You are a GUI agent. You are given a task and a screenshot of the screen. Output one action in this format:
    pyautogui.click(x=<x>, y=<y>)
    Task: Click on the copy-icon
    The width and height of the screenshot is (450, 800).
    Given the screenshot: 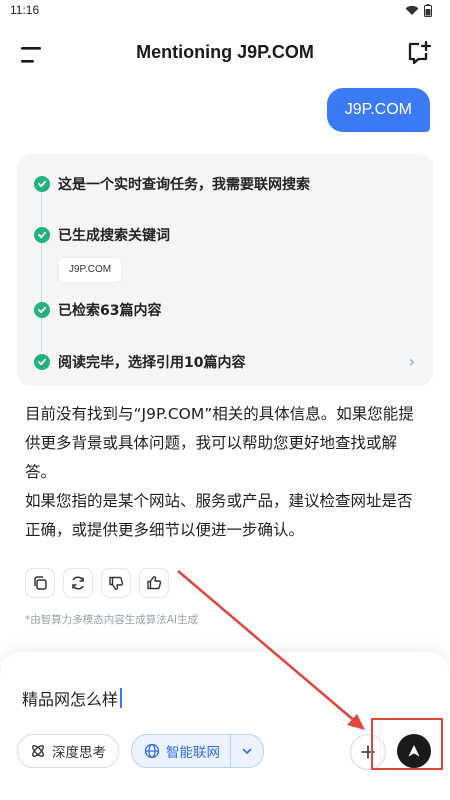 What is the action you would take?
    pyautogui.click(x=40, y=583)
    